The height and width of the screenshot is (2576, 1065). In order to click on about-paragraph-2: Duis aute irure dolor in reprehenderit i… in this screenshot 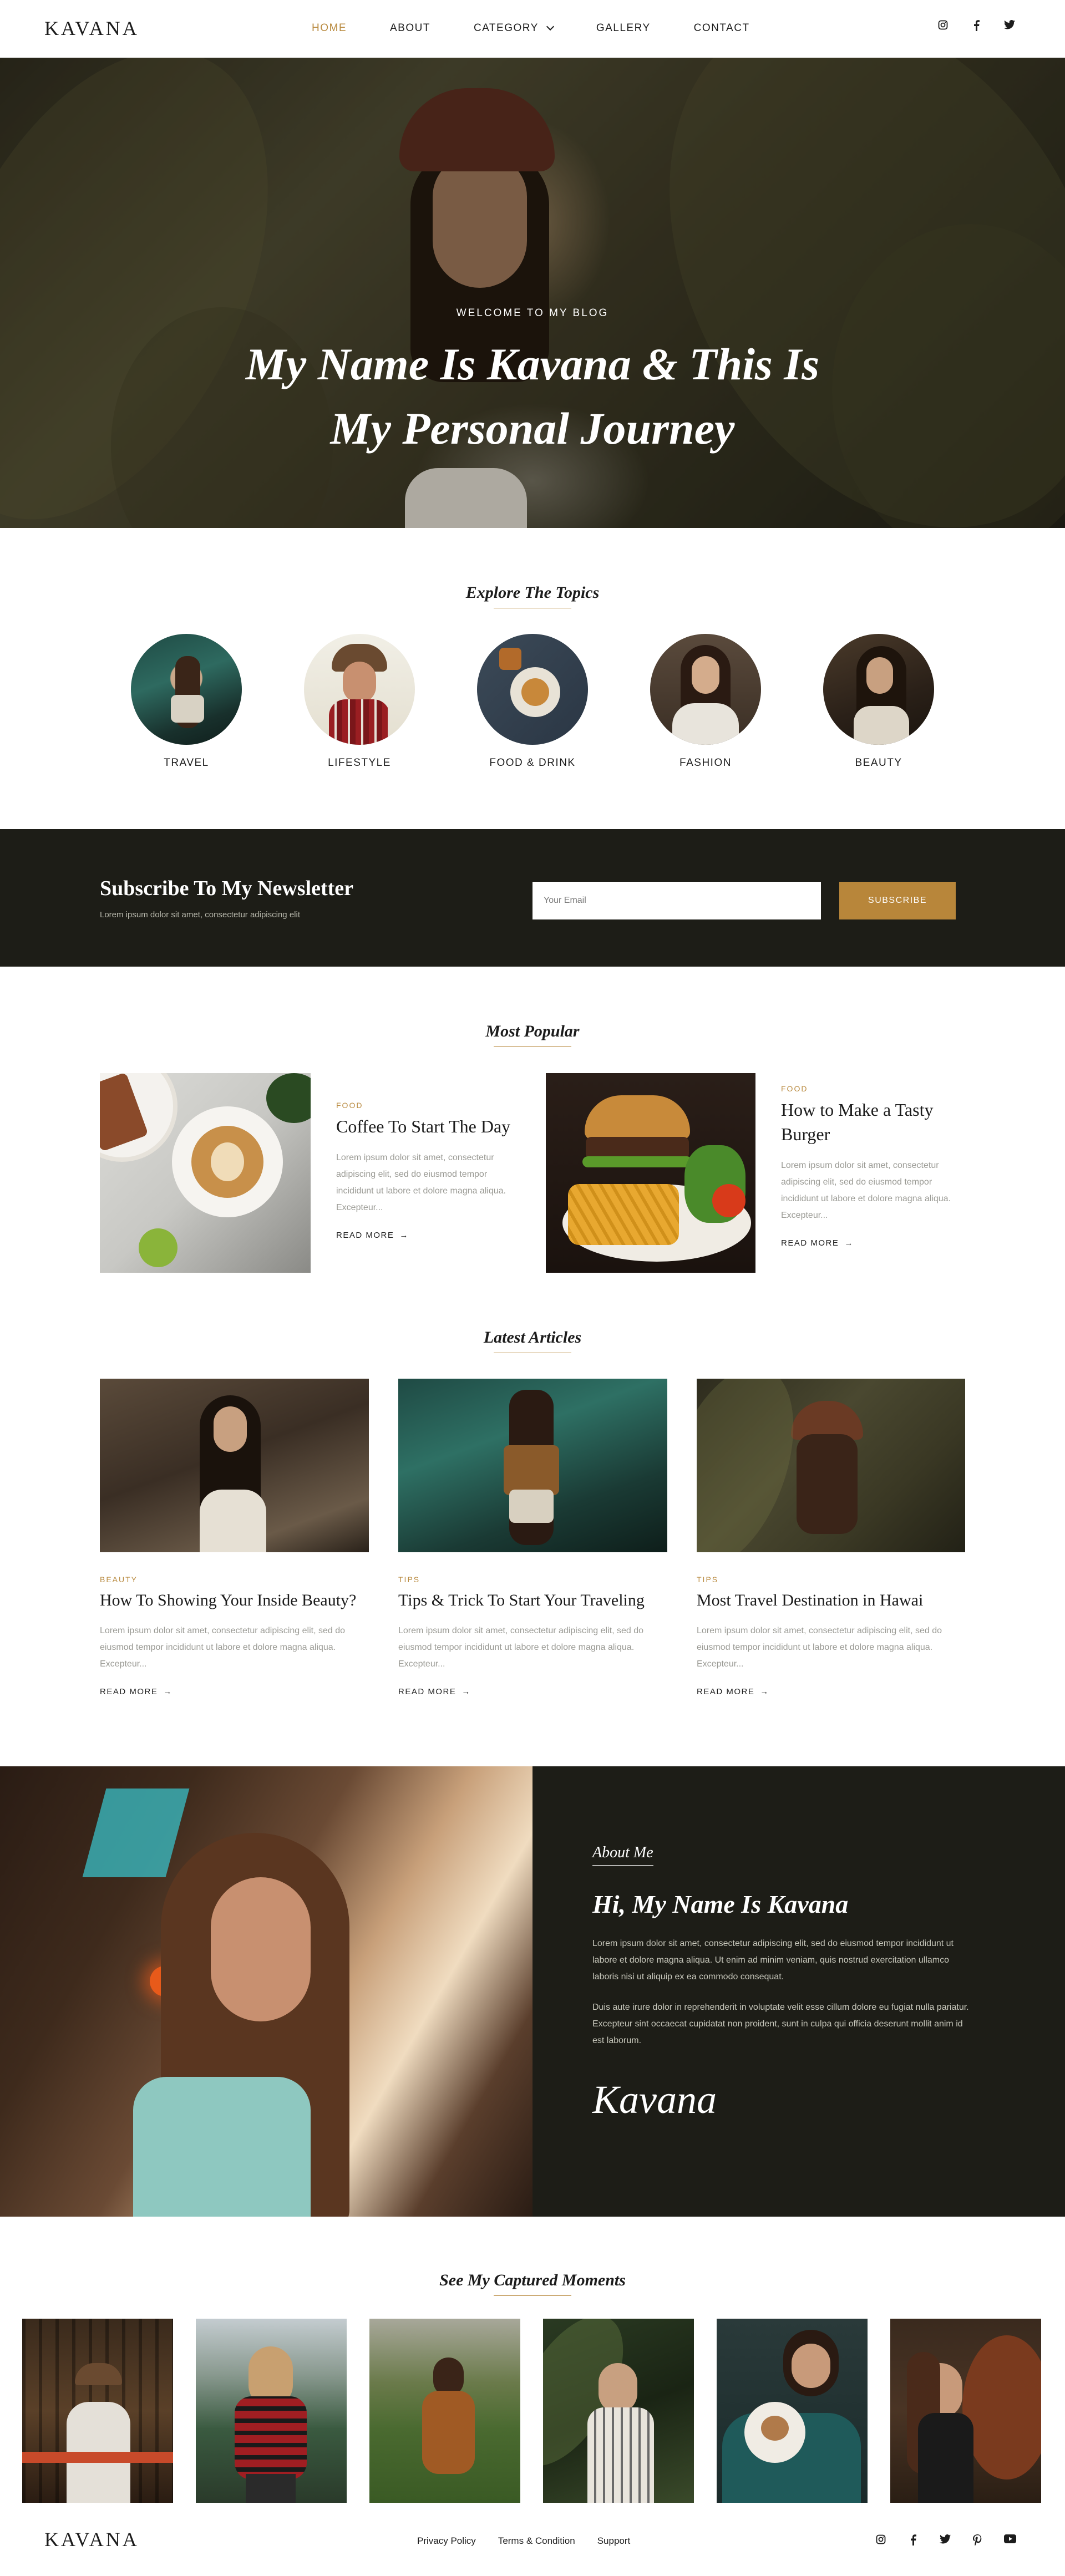, I will do `click(780, 2024)`.